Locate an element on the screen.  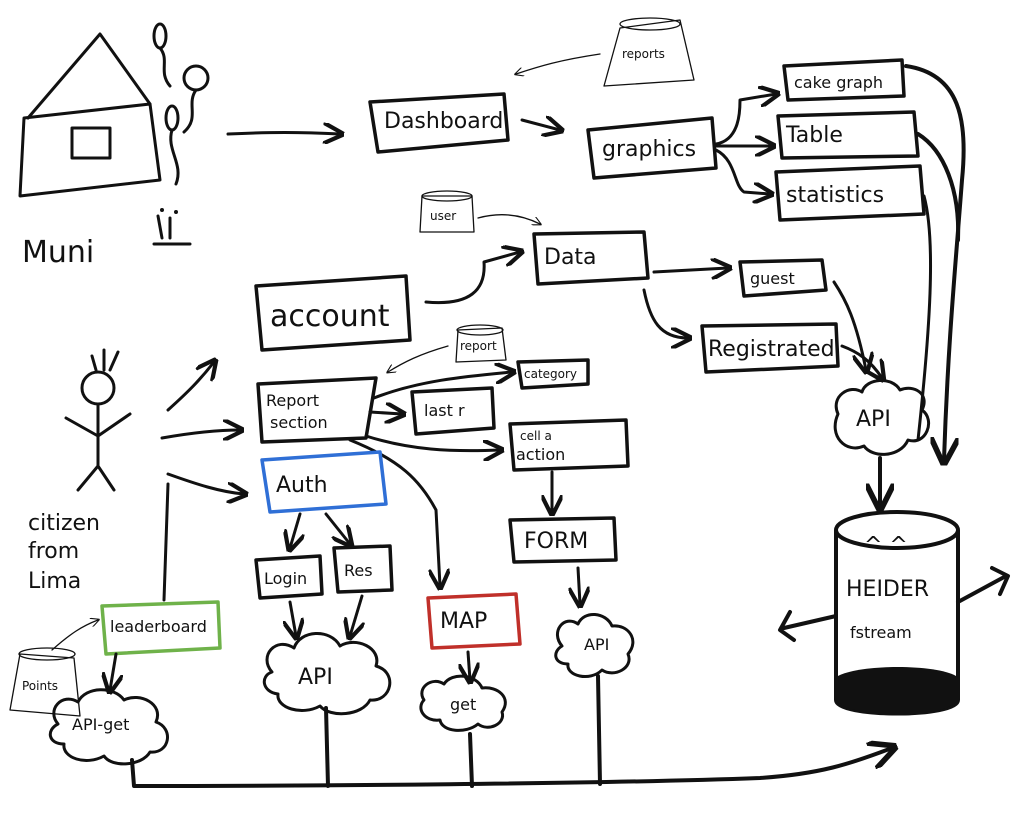
arrow-report-cell is located at coordinates (432, 442).